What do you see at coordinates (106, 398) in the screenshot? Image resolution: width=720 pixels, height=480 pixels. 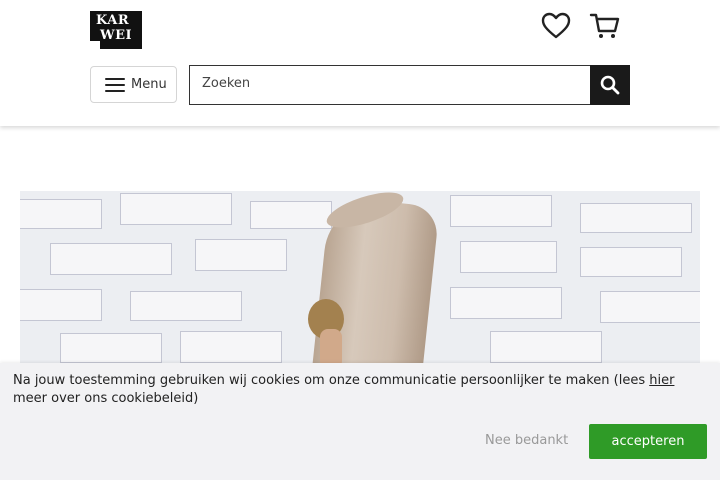 I see `cookie-text-end: meer over ons cookiebeleid)` at bounding box center [106, 398].